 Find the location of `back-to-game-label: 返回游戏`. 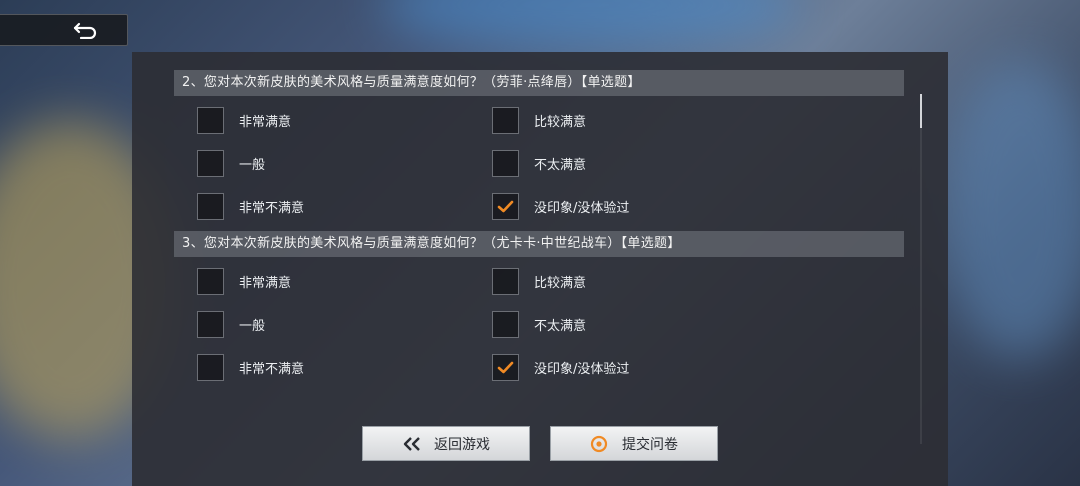

back-to-game-label: 返回游戏 is located at coordinates (462, 444).